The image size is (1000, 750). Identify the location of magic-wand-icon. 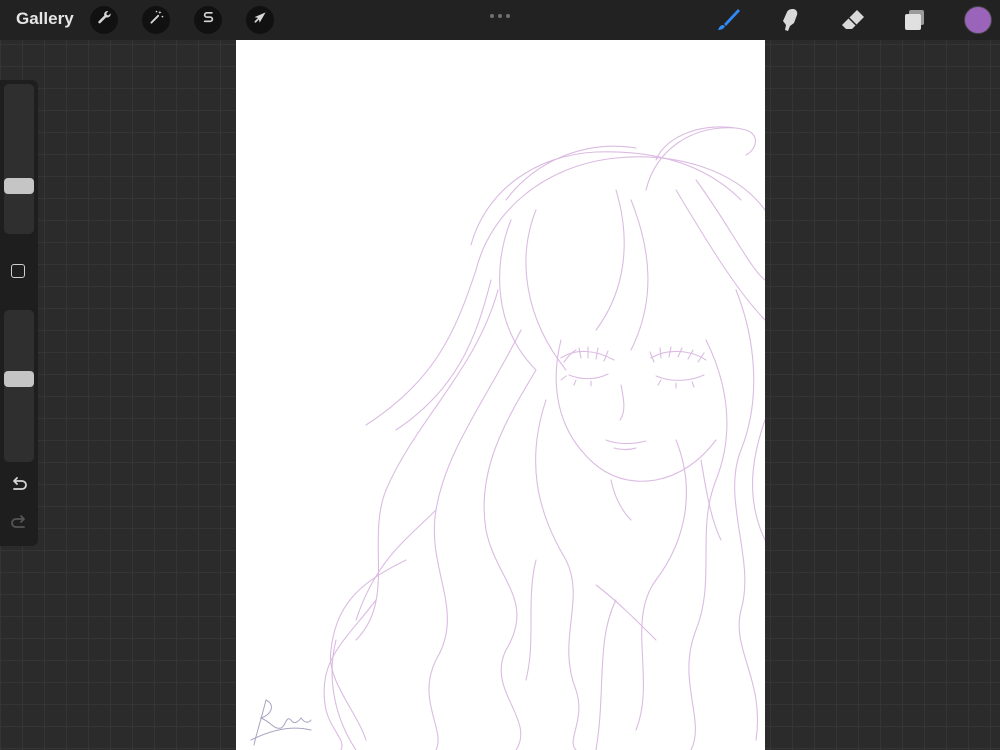
(156, 20).